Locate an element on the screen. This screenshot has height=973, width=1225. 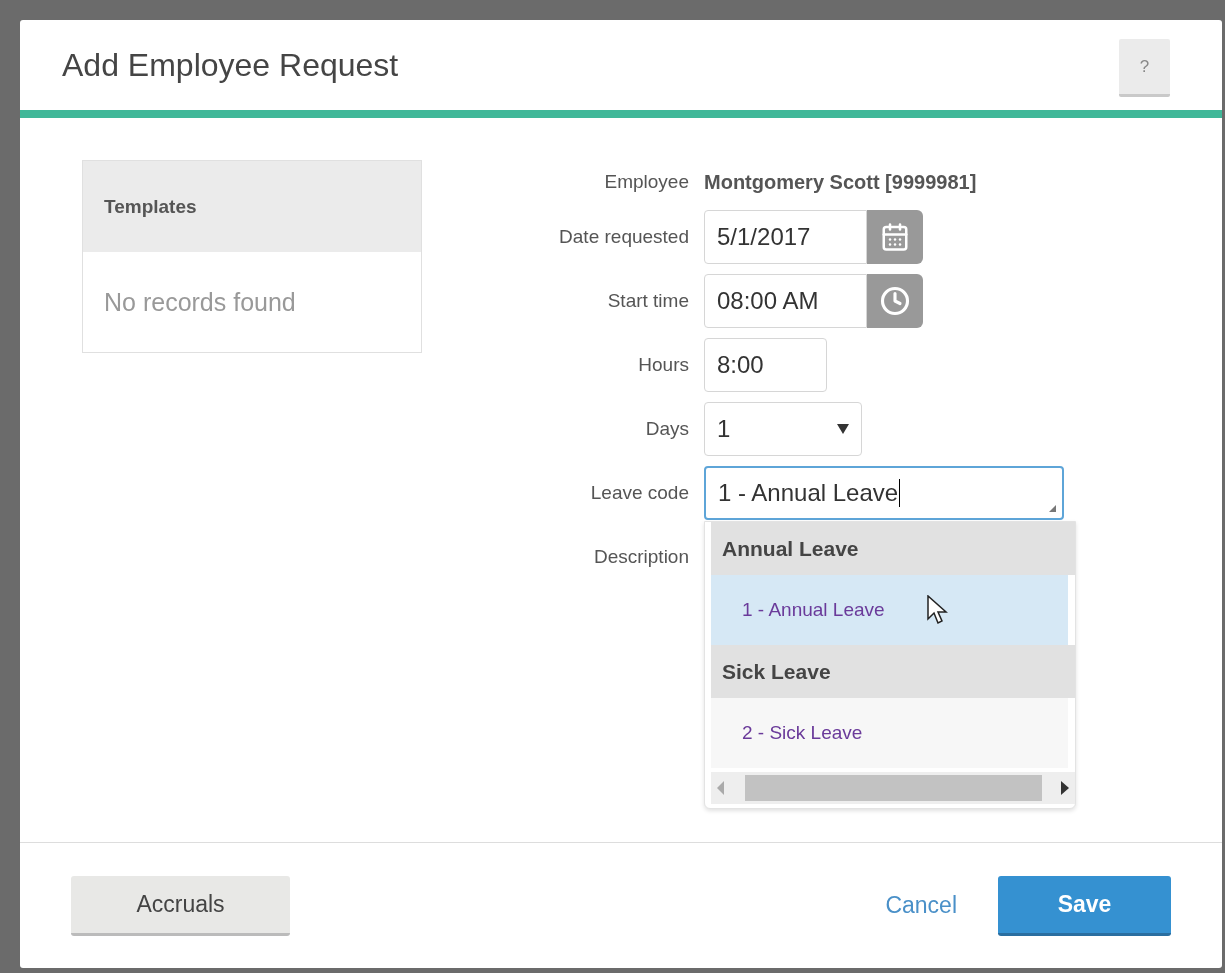
group-header: Annual Leave is located at coordinates (893, 548).